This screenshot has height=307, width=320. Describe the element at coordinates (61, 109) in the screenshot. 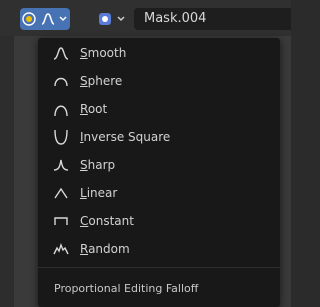

I see `root-falloff-icon` at that location.